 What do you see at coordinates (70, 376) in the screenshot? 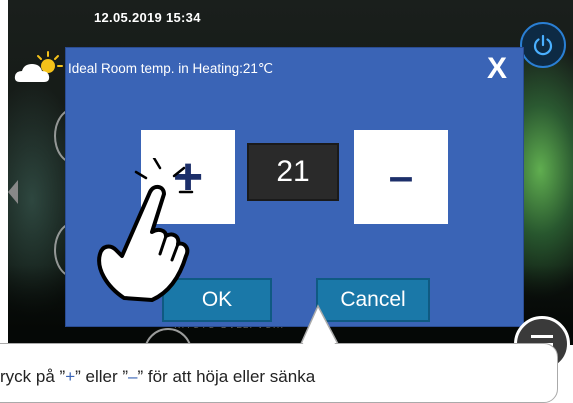
I see `callout-plus-symbol: +` at bounding box center [70, 376].